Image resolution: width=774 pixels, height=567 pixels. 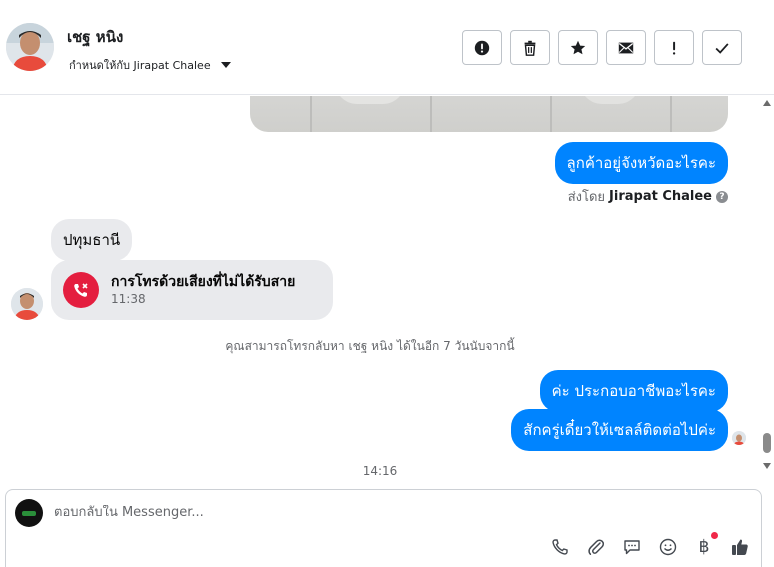 What do you see at coordinates (225, 65) in the screenshot?
I see `caret-down-icon` at bounding box center [225, 65].